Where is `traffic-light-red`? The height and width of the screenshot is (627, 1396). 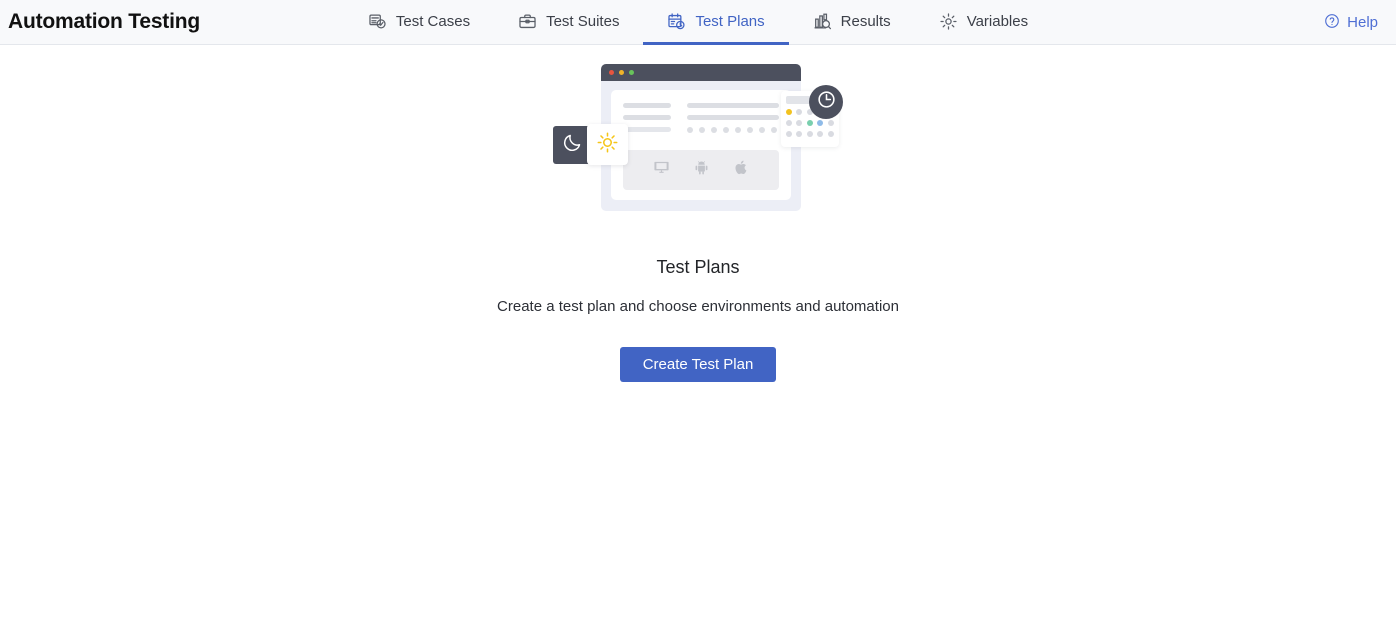
traffic-light-red is located at coordinates (611, 72).